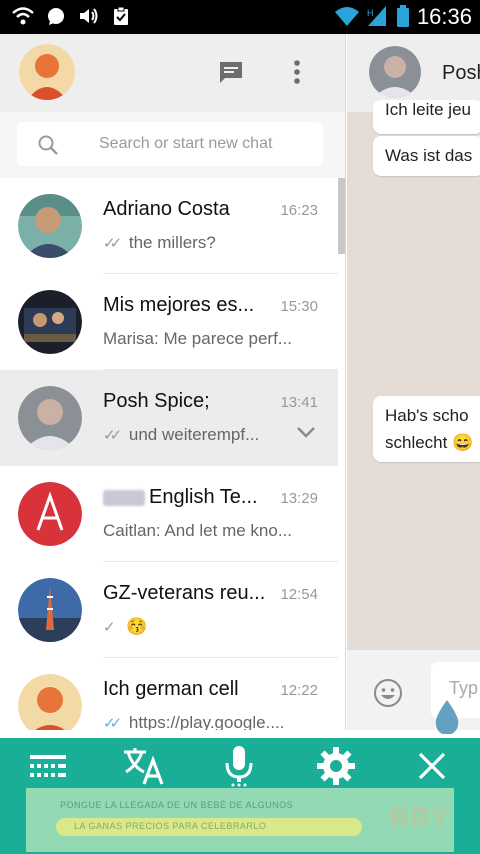 Image resolution: width=480 pixels, height=854 pixels. What do you see at coordinates (171, 689) in the screenshot?
I see `chat-name: Ich german cell` at bounding box center [171, 689].